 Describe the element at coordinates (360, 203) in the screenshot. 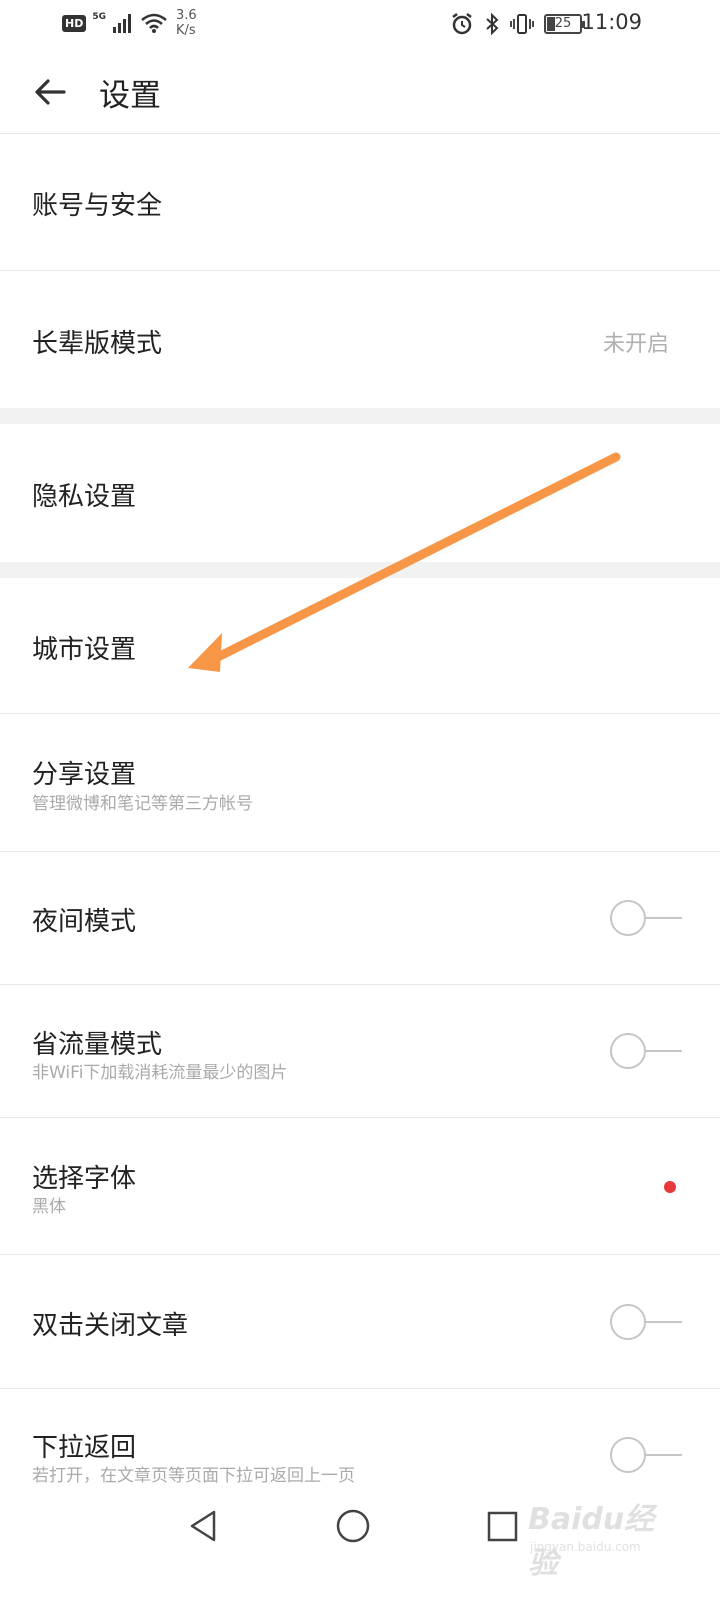

I see `settings-item-account-security: 账号与安全` at that location.